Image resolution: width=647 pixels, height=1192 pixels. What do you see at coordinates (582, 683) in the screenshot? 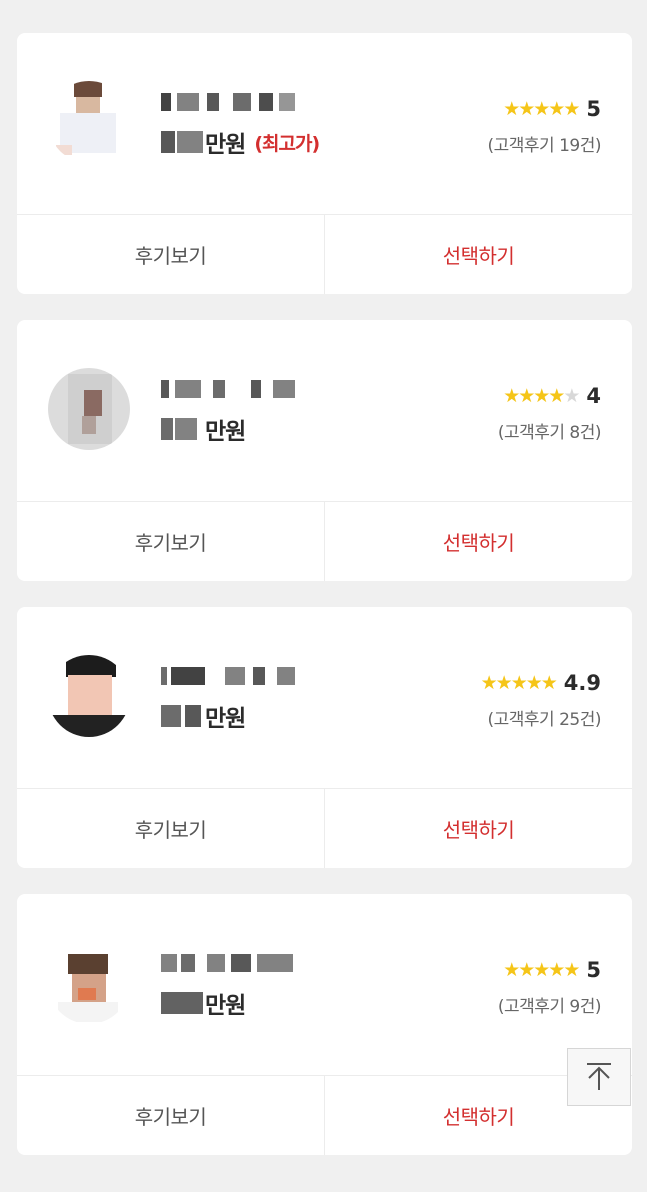
I see `rating-score: 4.9` at bounding box center [582, 683].